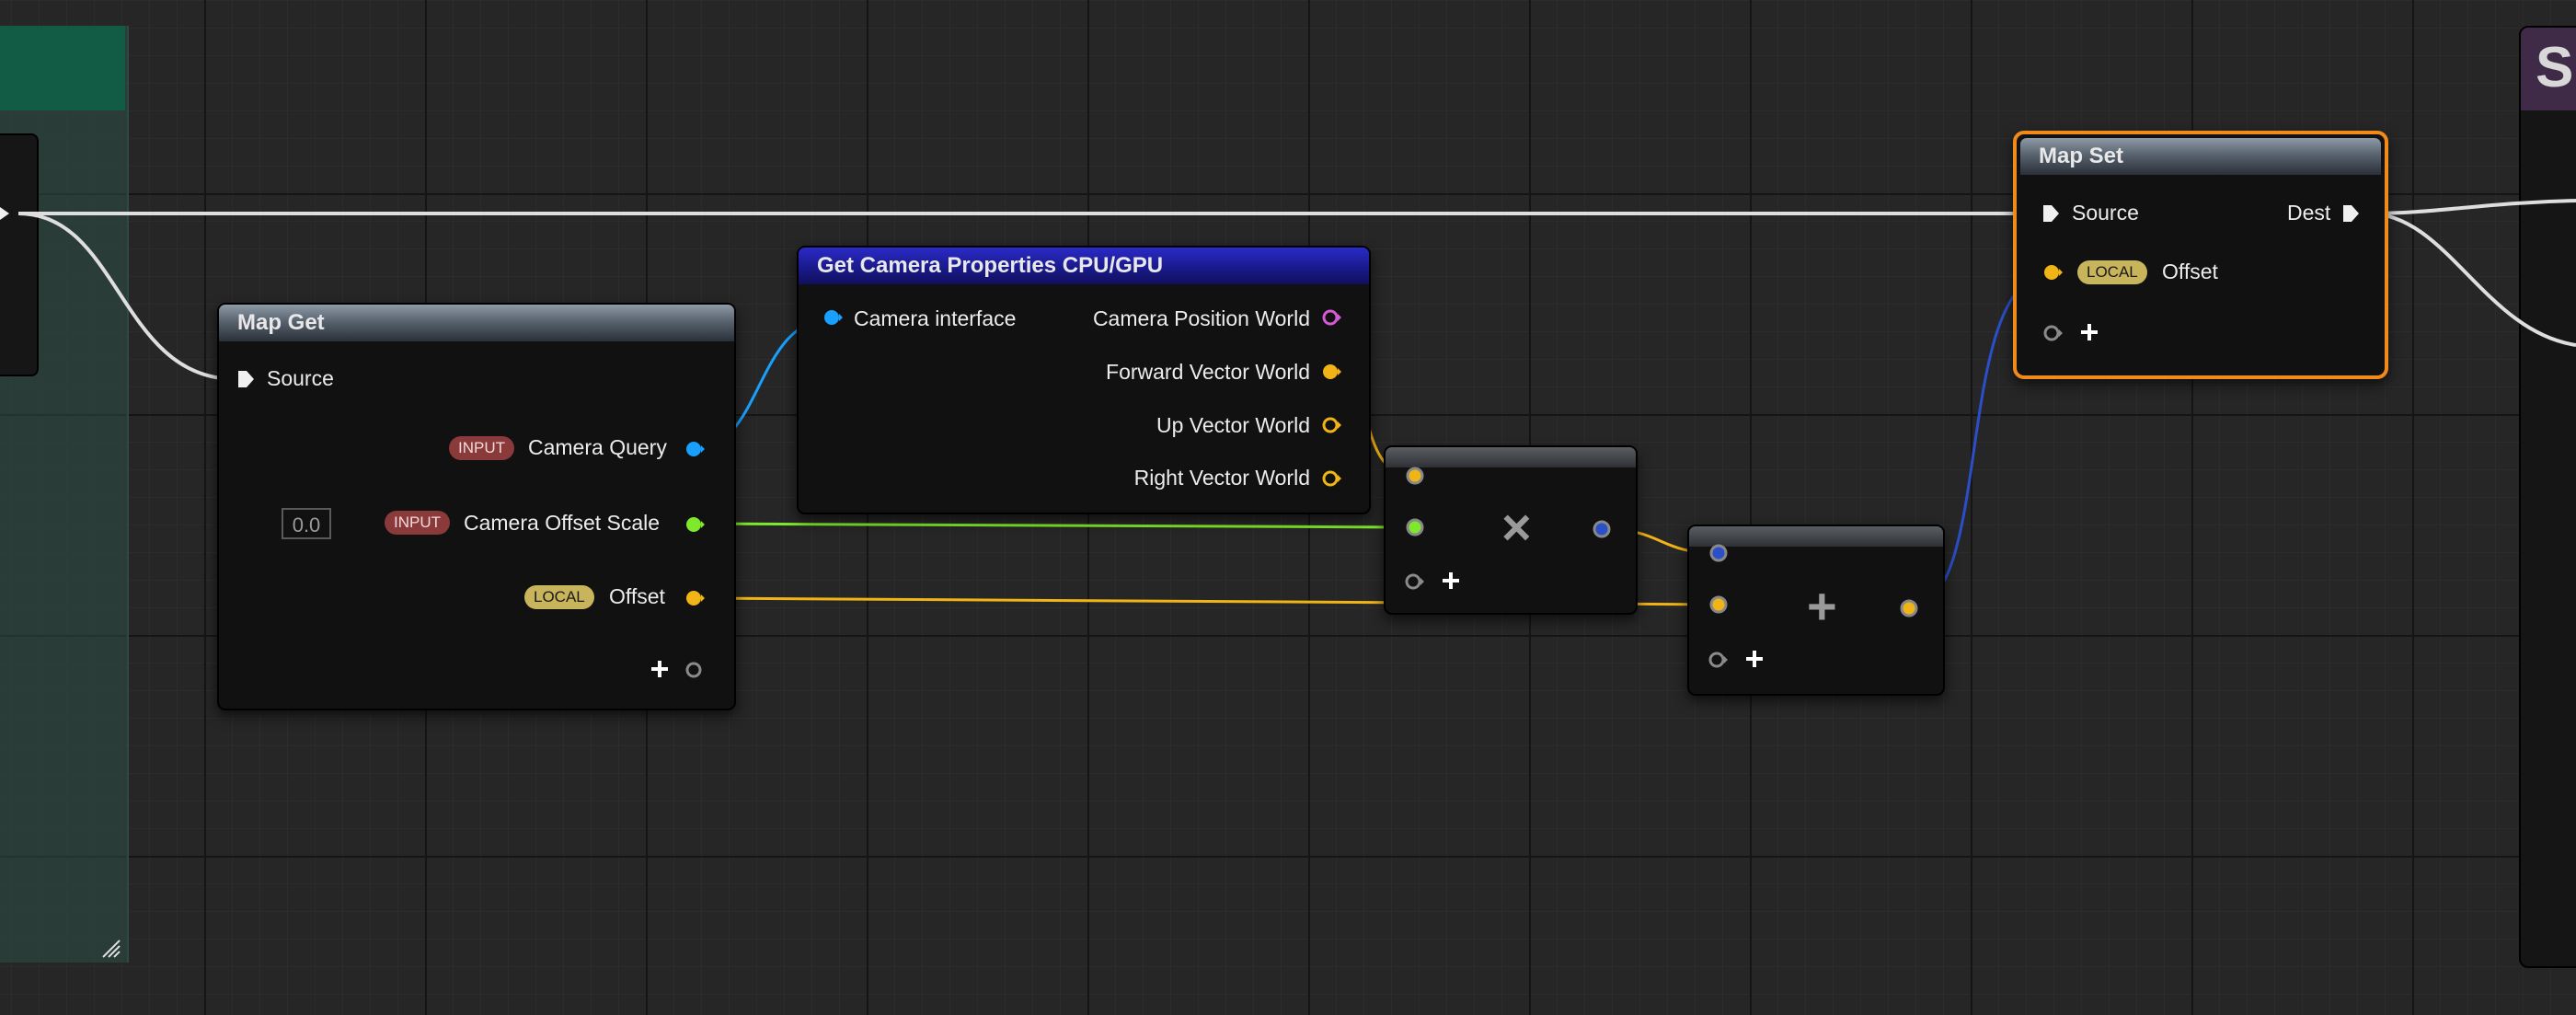 Image resolution: width=2576 pixels, height=1015 pixels. What do you see at coordinates (1602, 529) in the screenshot?
I see `multiply-output-pin` at bounding box center [1602, 529].